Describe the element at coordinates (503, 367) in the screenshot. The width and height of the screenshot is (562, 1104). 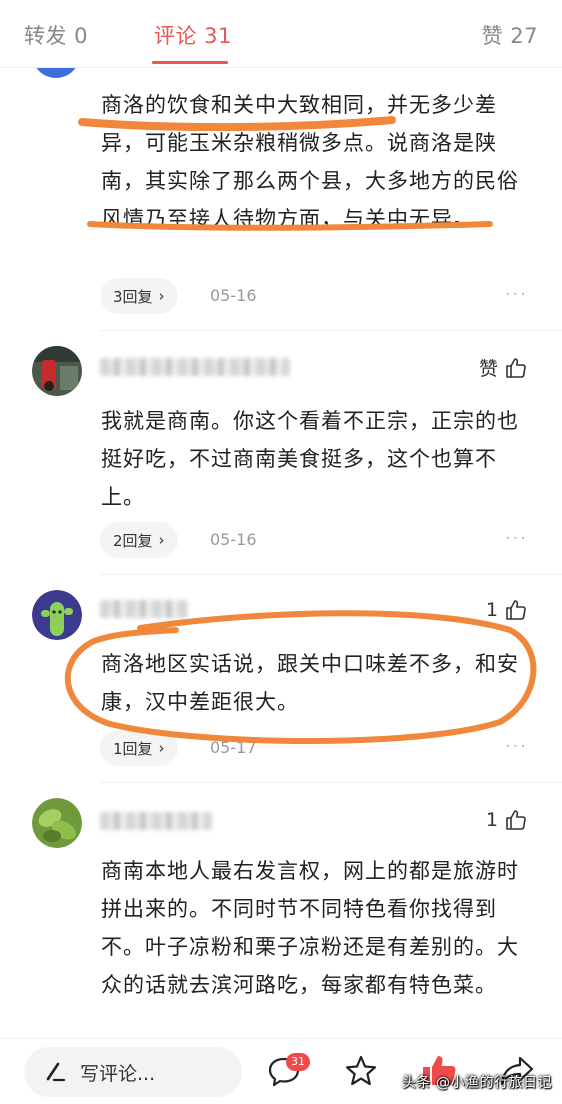
I see `like-button: 赞` at that location.